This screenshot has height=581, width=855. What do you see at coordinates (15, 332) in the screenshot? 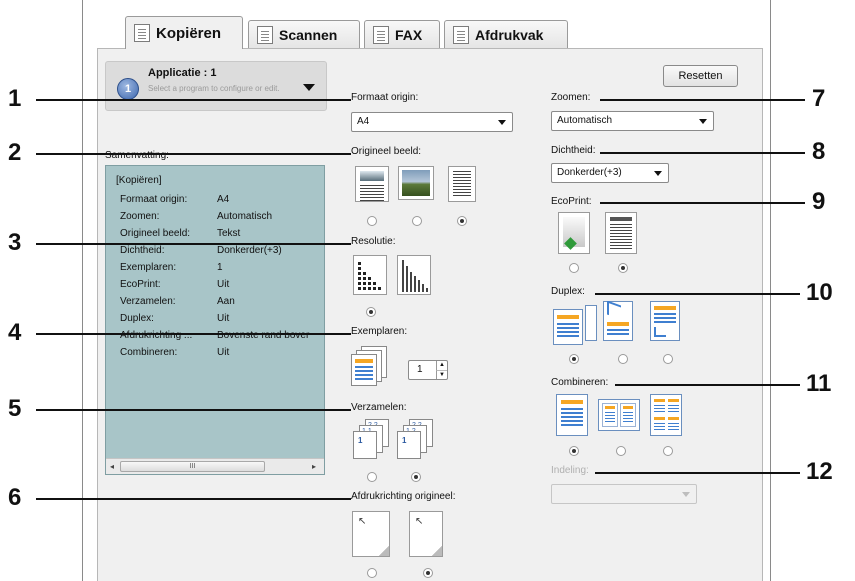
I see `callout-4: 4` at bounding box center [15, 332].